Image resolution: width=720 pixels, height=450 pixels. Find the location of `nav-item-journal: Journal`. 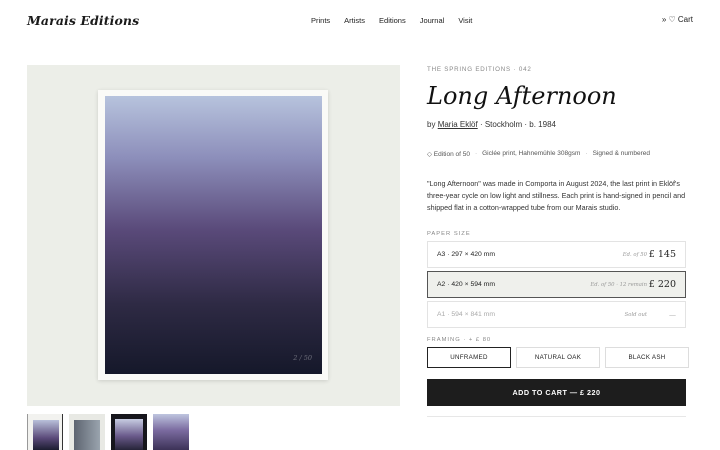

nav-item-journal: Journal is located at coordinates (432, 20).